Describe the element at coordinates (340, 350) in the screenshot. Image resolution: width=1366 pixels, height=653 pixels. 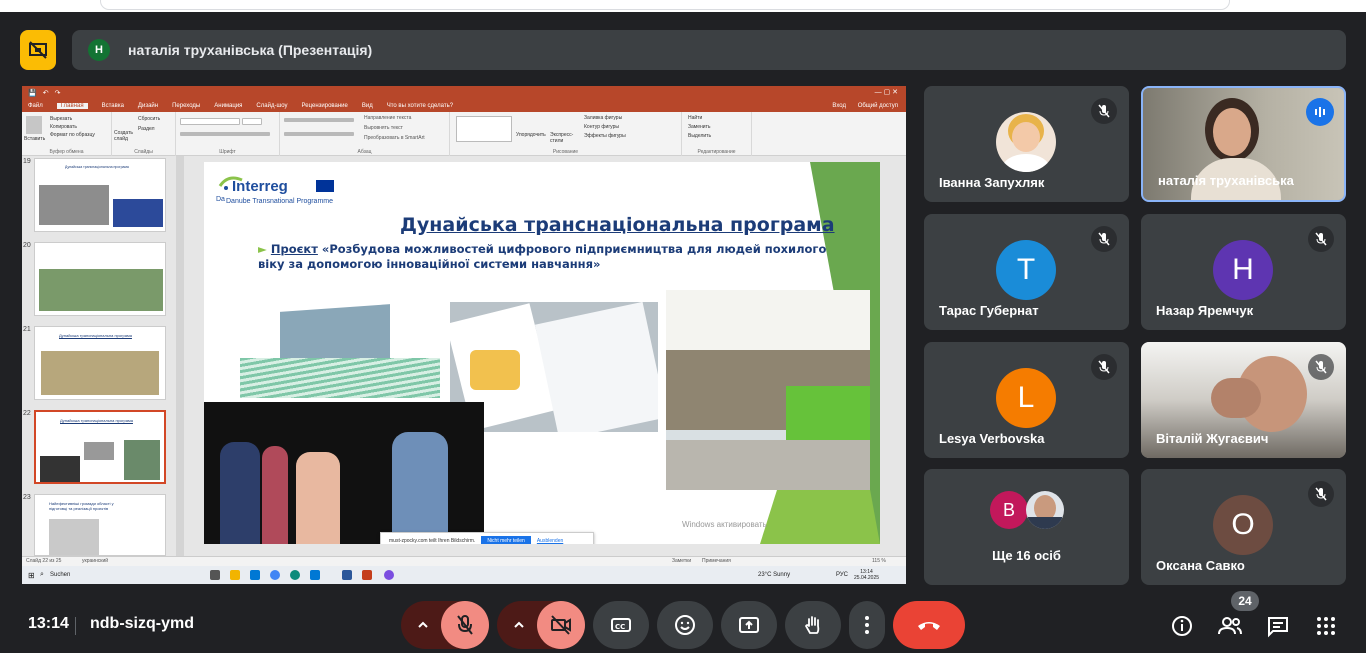
I see `slide-photo-screen` at that location.